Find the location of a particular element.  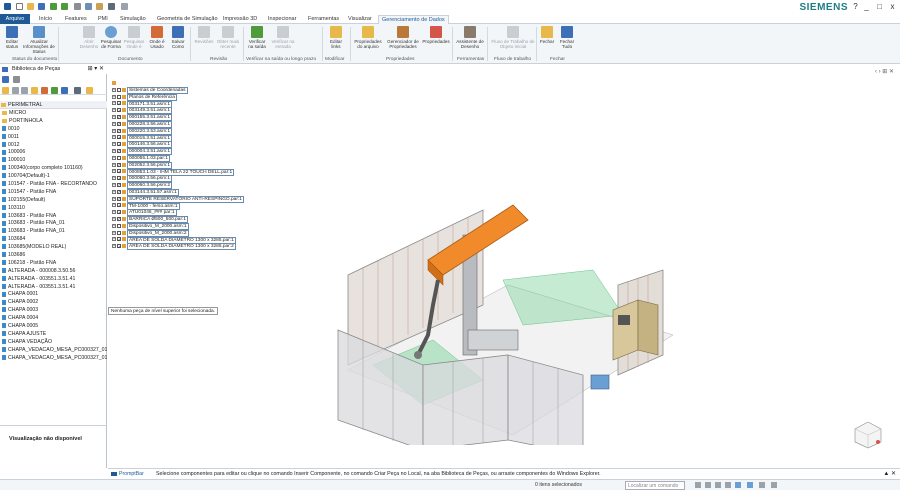

search-where-button: Pesquisar Onde é is located at coordinates (134, 37).